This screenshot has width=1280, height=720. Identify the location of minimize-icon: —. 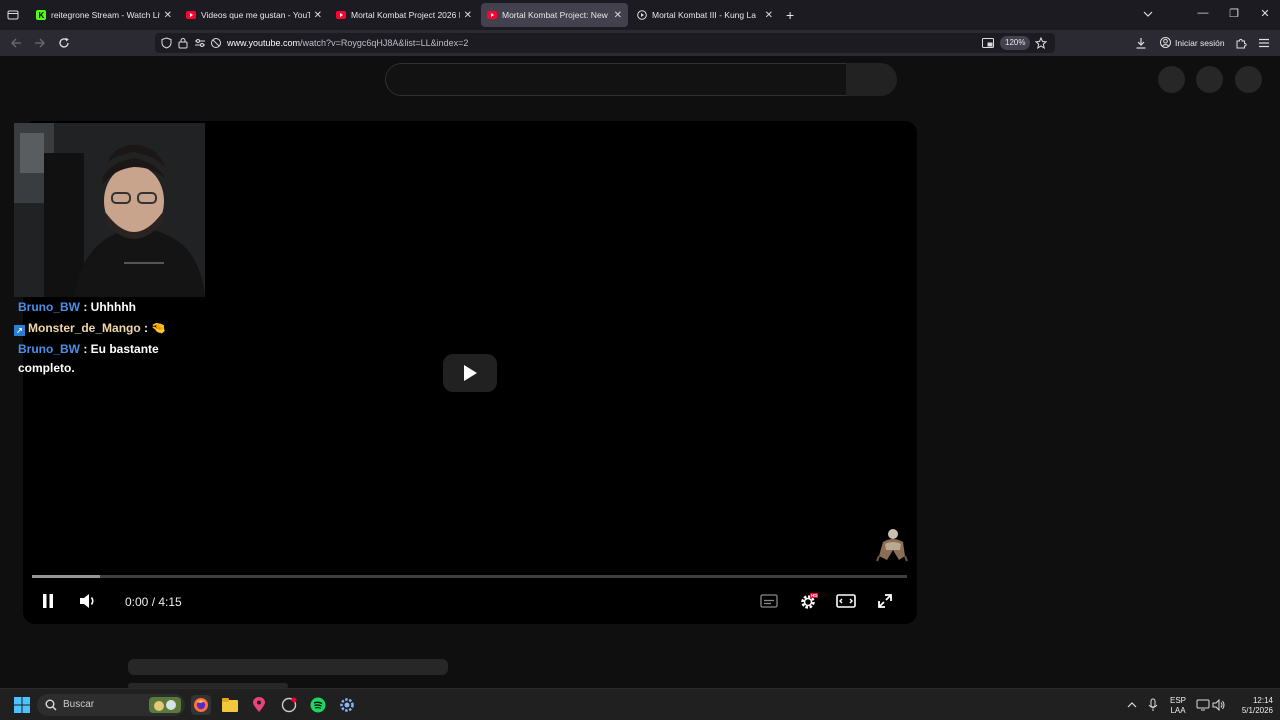
(1203, 13).